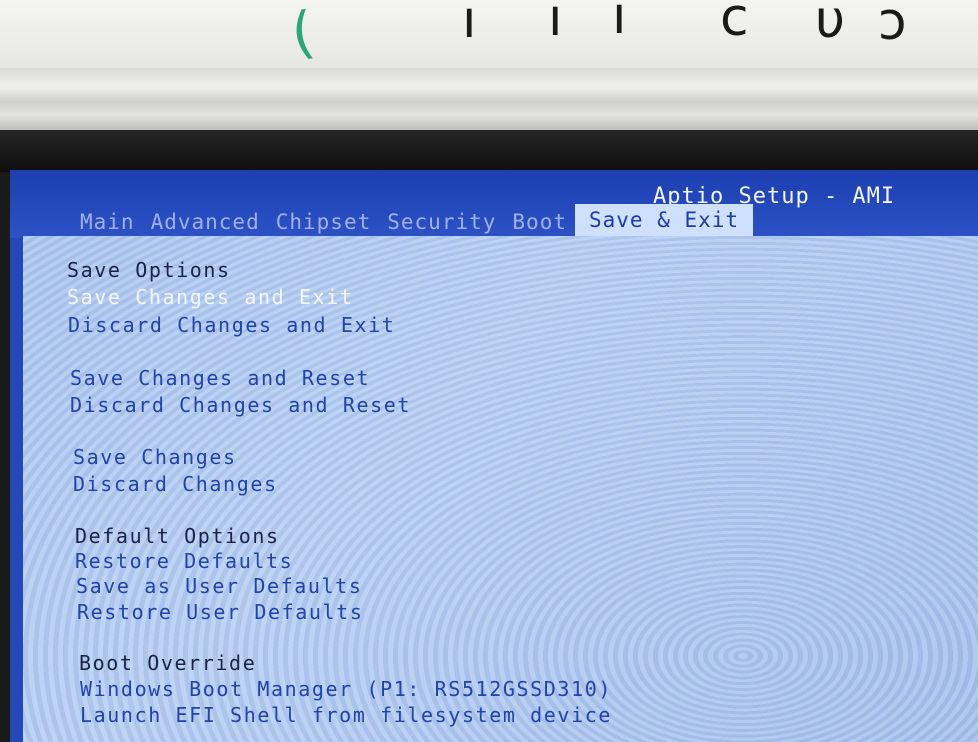 The height and width of the screenshot is (742, 978). I want to click on menu-item-save-changes-and-reset: Save Changes and Reset, so click(220, 378).